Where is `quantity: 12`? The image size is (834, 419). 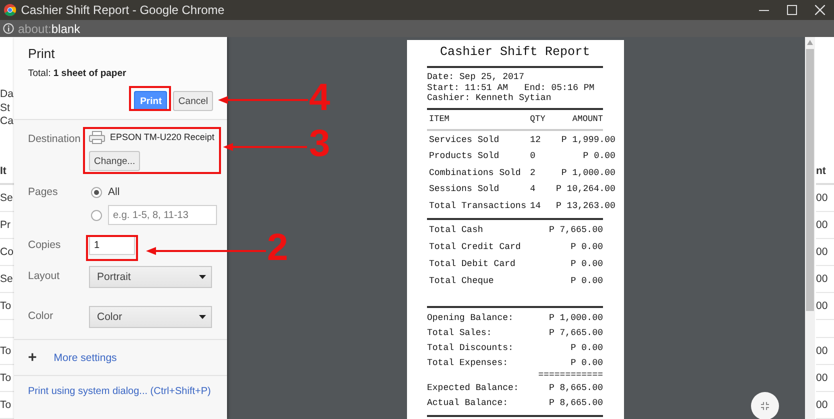
quantity: 12 is located at coordinates (536, 140).